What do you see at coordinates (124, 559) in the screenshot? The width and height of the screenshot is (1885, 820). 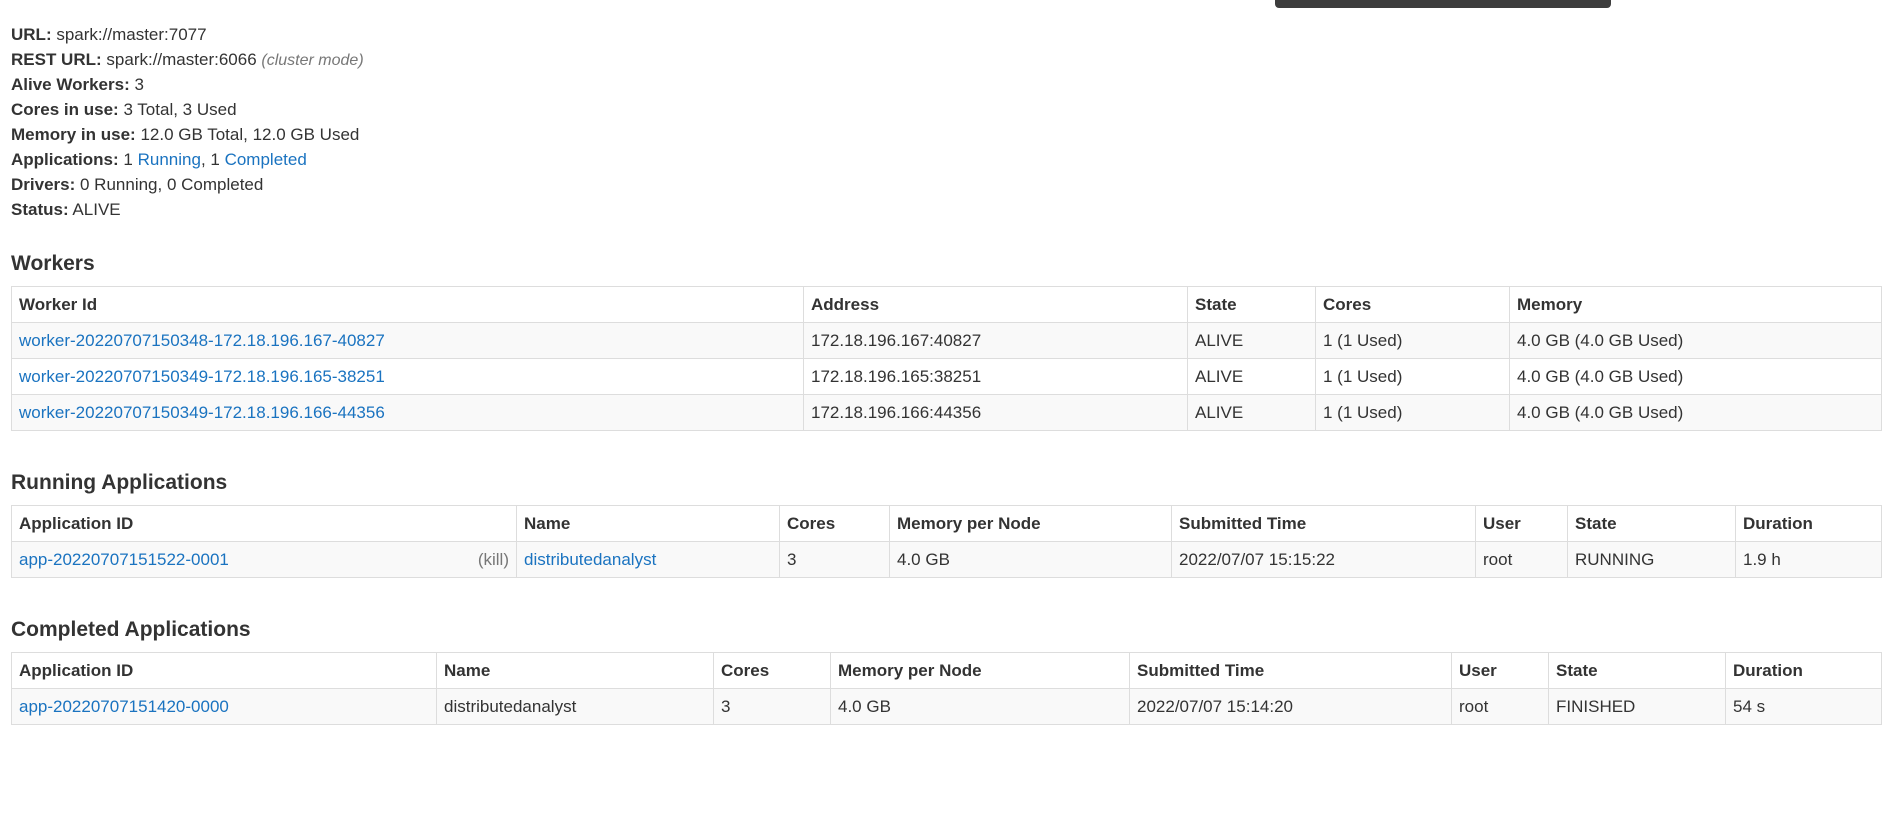 I see `app-link: app-20220707151522-0001` at bounding box center [124, 559].